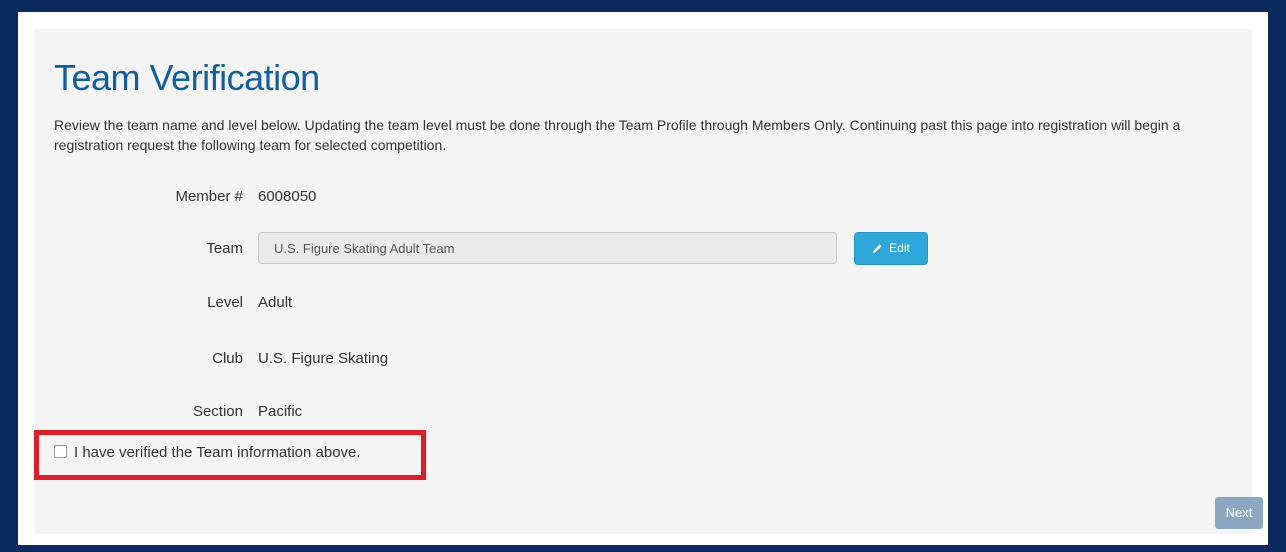 The height and width of the screenshot is (552, 1286). What do you see at coordinates (187, 77) in the screenshot?
I see `page-title: Team Verification` at bounding box center [187, 77].